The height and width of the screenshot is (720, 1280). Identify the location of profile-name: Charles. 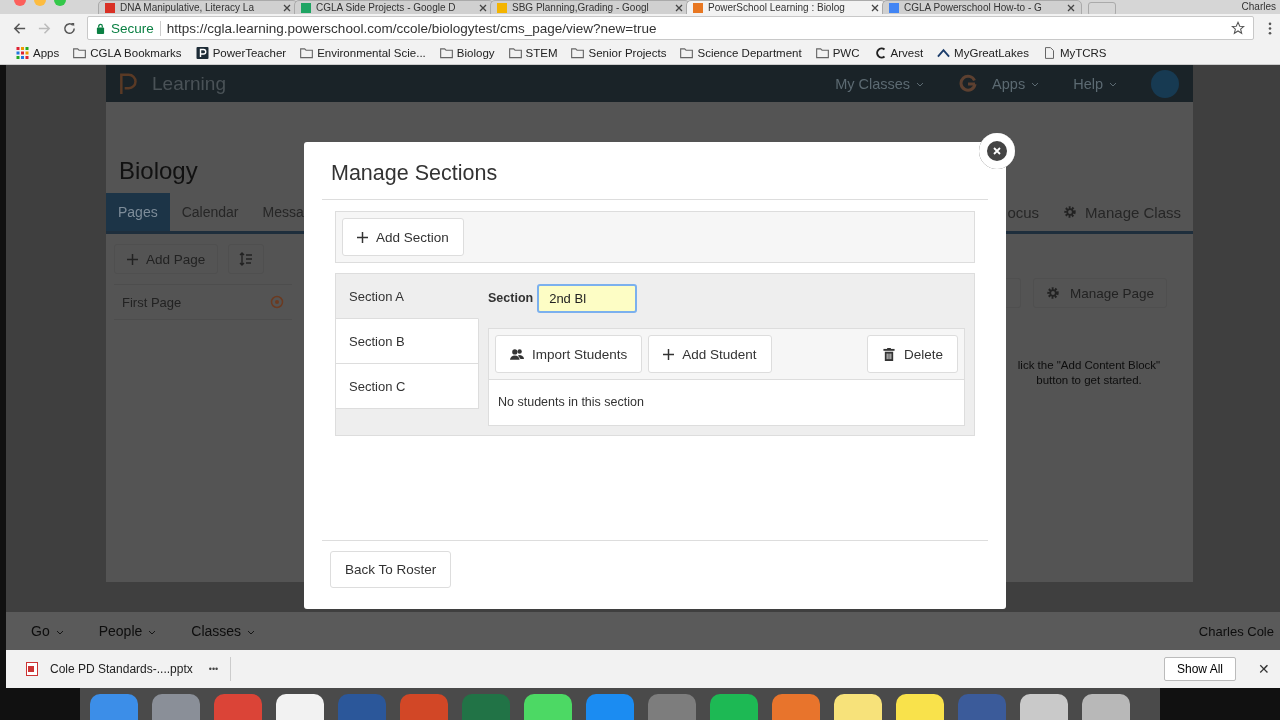
(1258, 6).